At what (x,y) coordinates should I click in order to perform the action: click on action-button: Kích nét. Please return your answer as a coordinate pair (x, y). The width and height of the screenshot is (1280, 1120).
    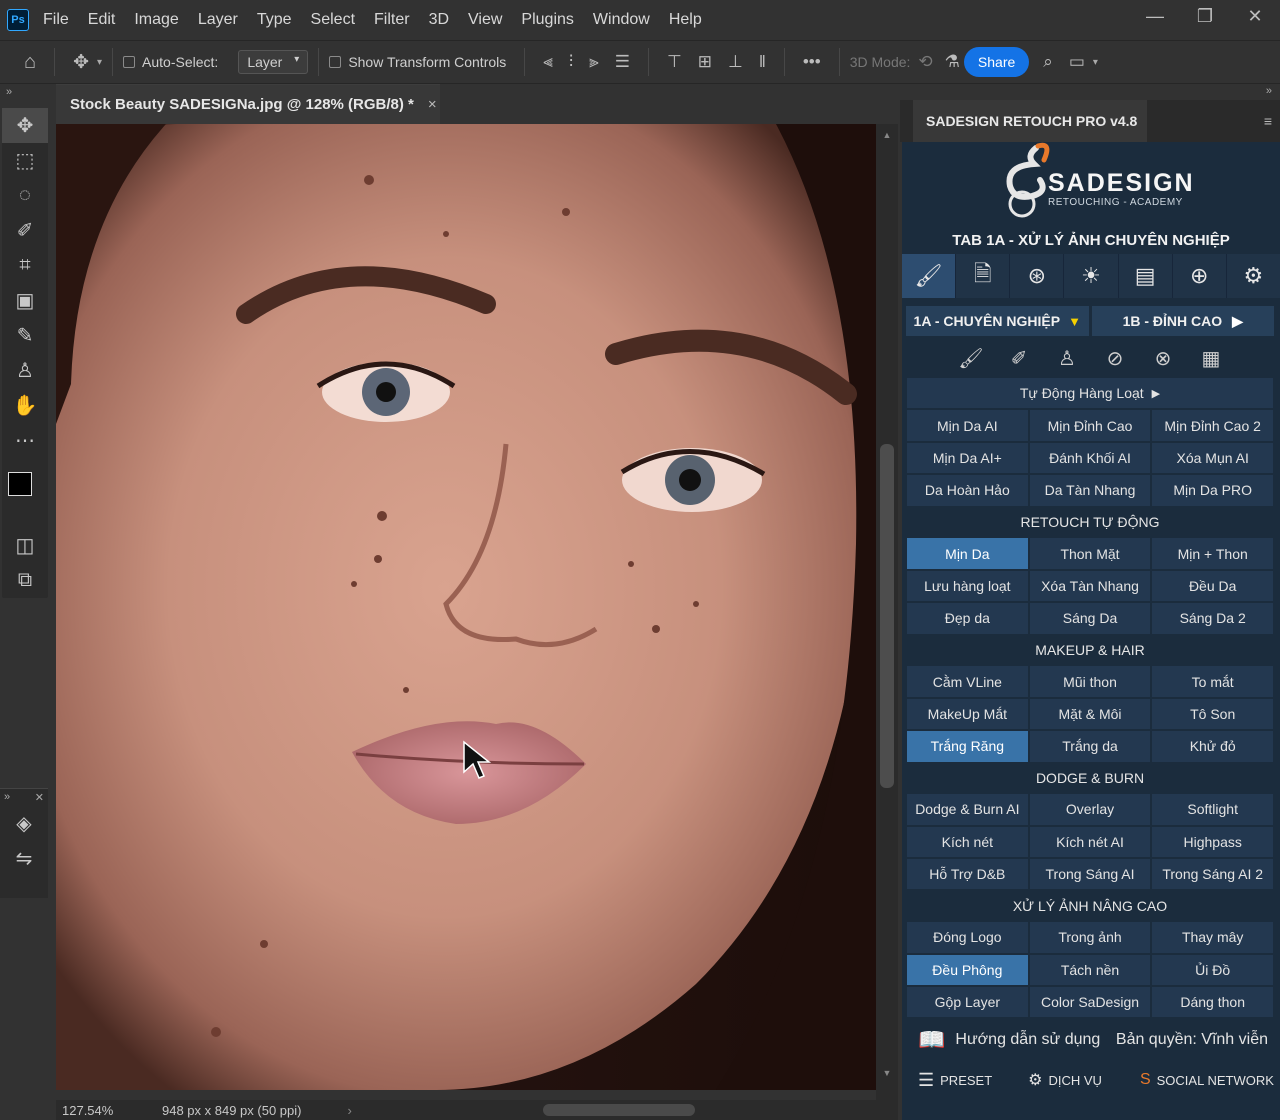
    Looking at the image, I should click on (967, 842).